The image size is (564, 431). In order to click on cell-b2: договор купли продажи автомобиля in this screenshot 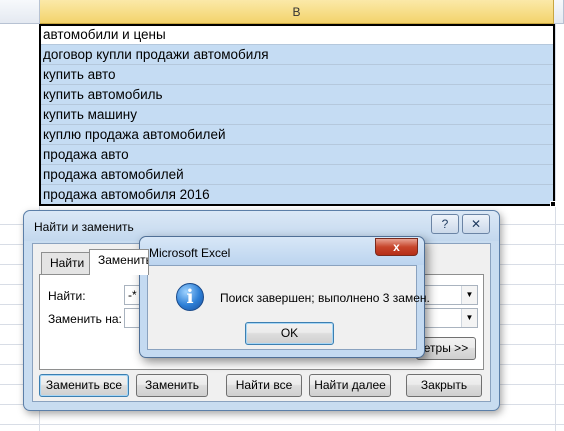, I will do `click(296, 55)`.